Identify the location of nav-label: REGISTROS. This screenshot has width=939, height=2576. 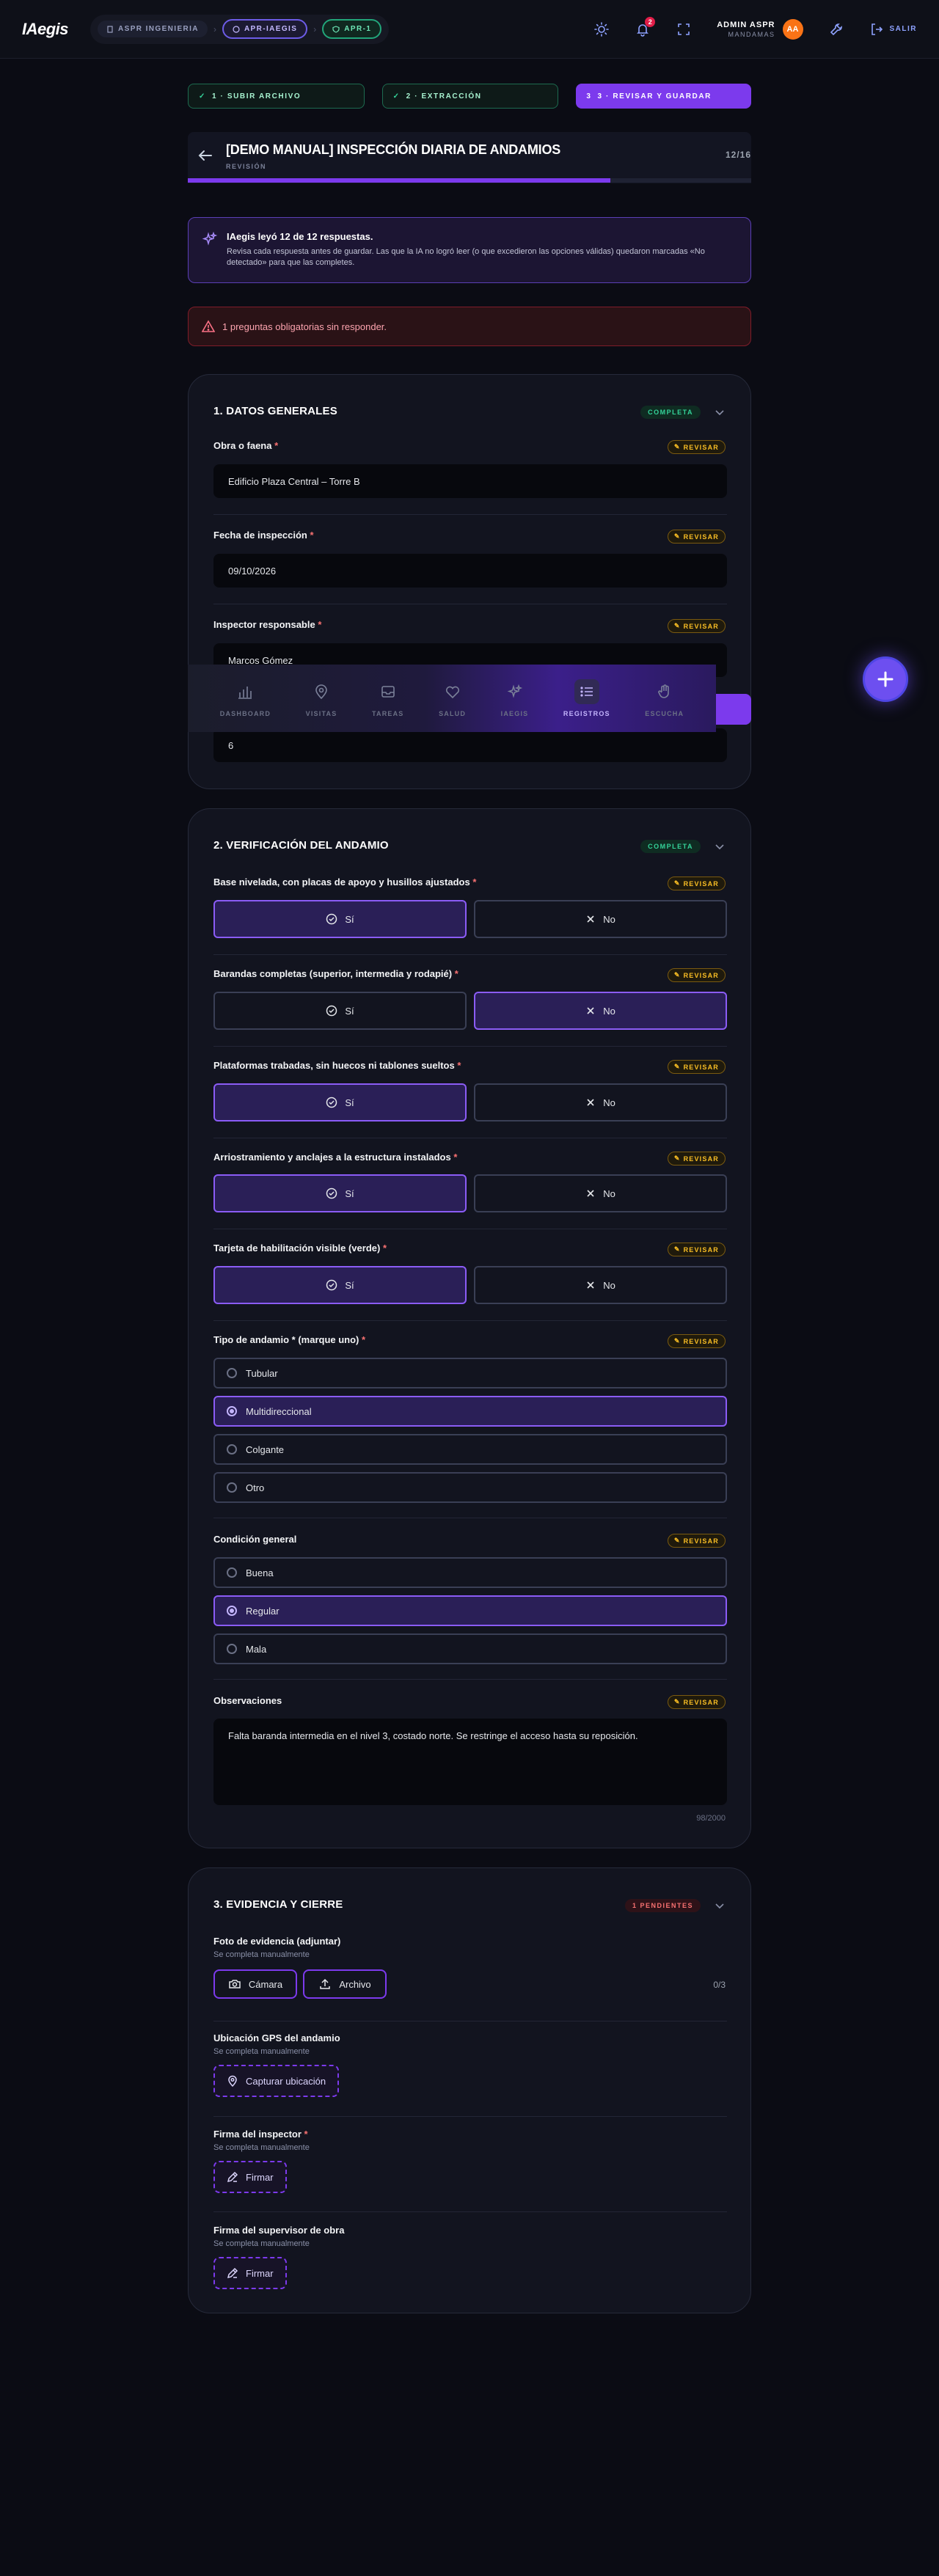
(587, 713).